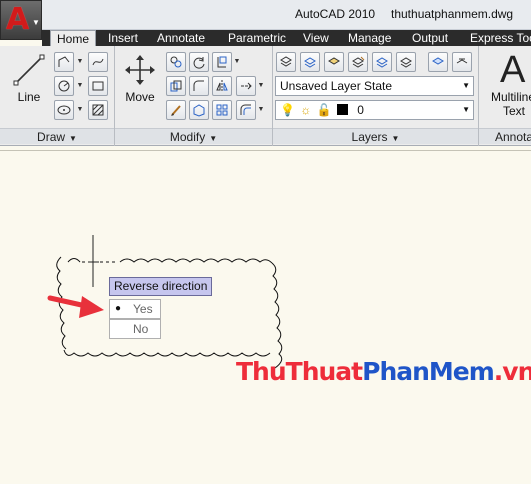 The image size is (531, 484). What do you see at coordinates (140, 97) in the screenshot?
I see `move-label: Move` at bounding box center [140, 97].